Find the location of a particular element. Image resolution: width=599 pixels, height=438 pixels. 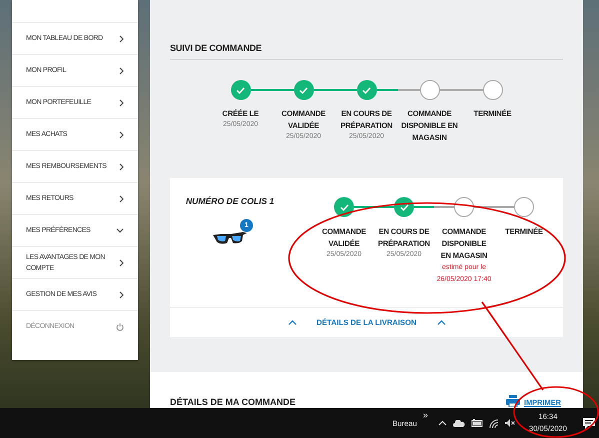

section-title: DÉTAILS DE MA COMMANDE is located at coordinates (233, 402).